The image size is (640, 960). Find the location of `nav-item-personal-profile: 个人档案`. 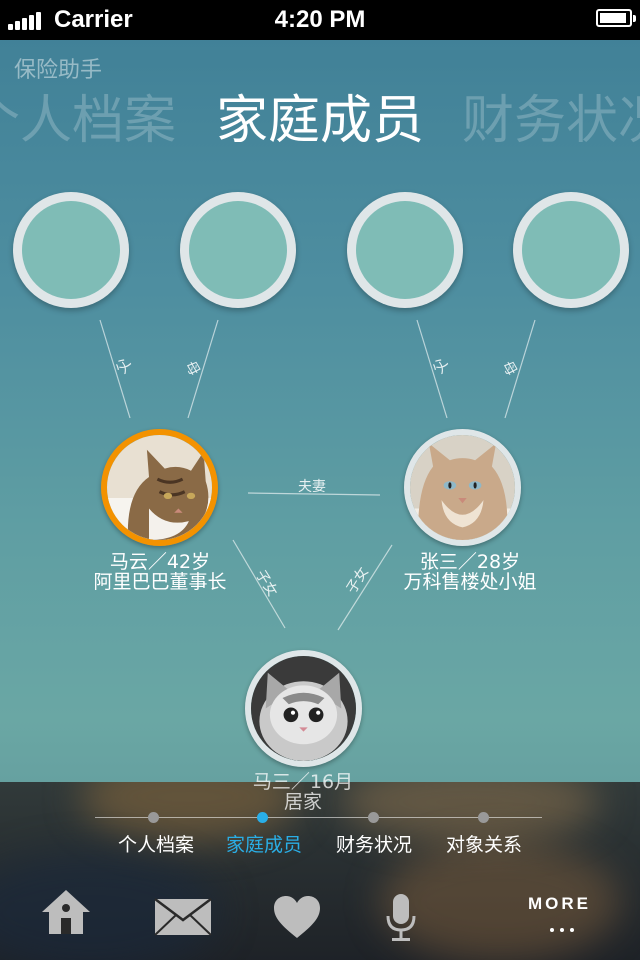

nav-item-personal-profile: 个人档案 is located at coordinates (156, 843).